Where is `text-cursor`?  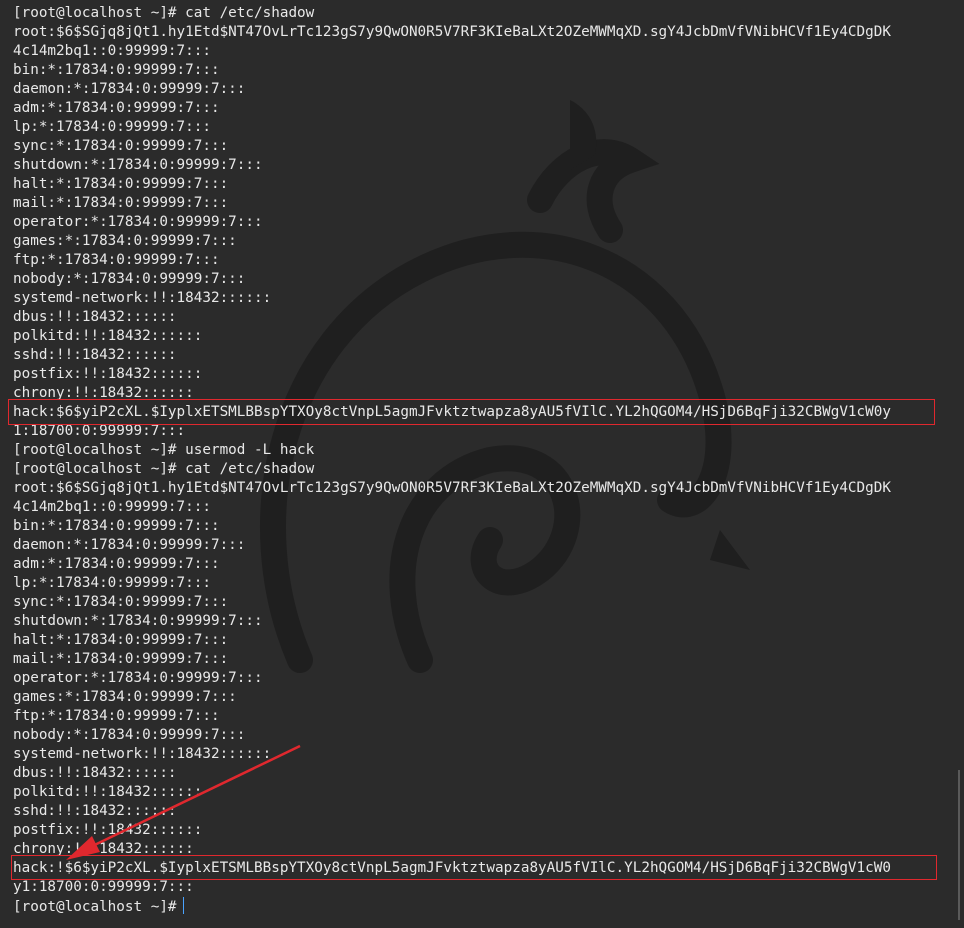 text-cursor is located at coordinates (183, 905).